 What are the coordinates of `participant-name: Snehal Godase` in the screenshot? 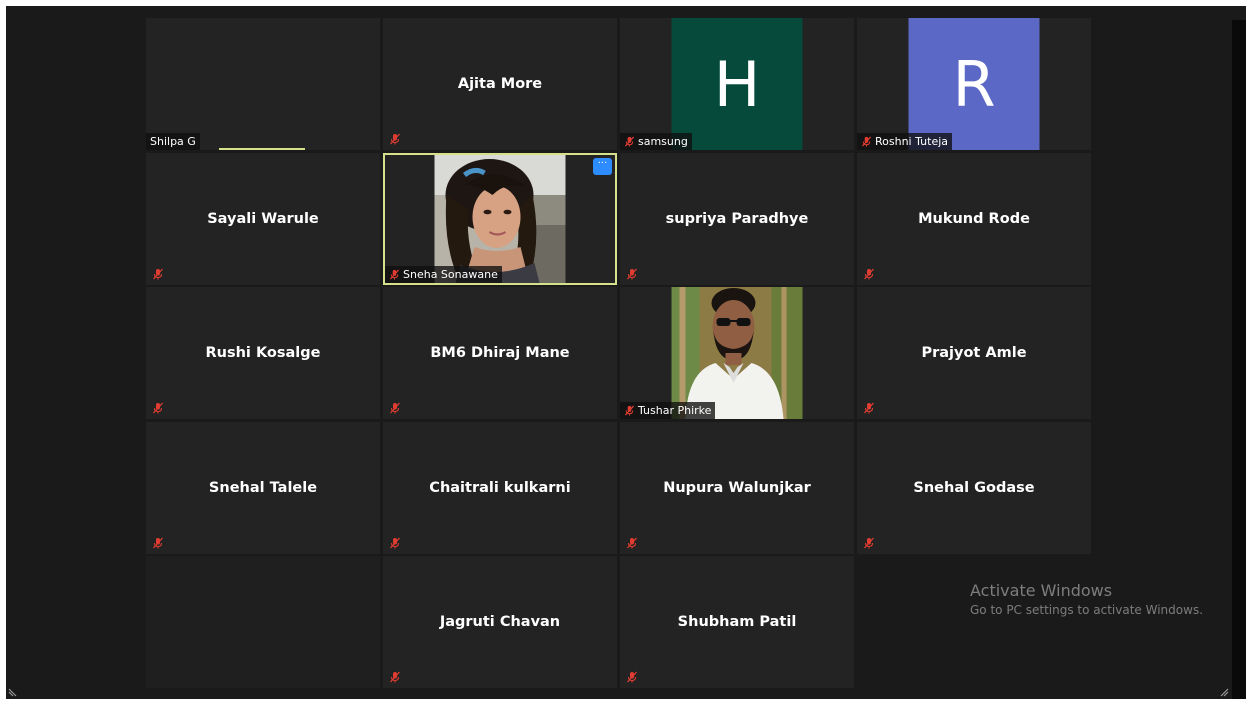 It's located at (974, 487).